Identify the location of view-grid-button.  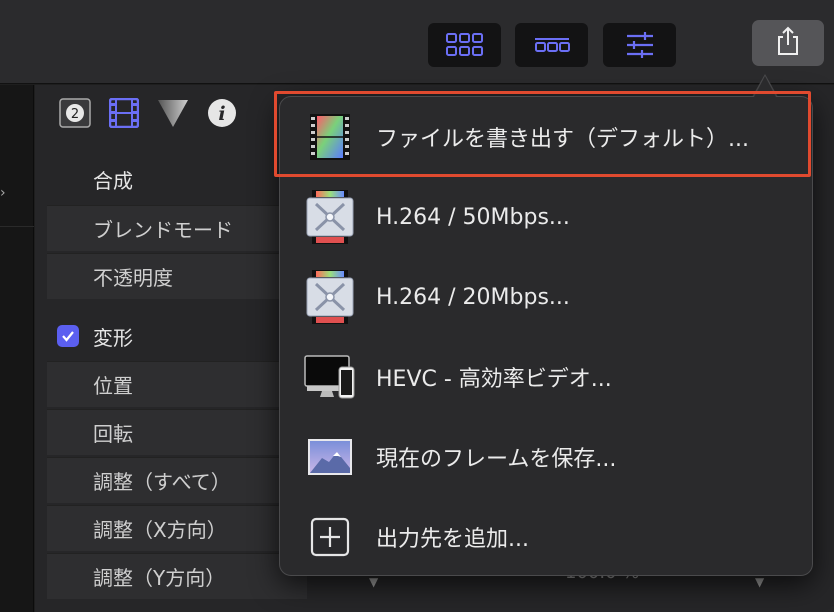
(464, 45).